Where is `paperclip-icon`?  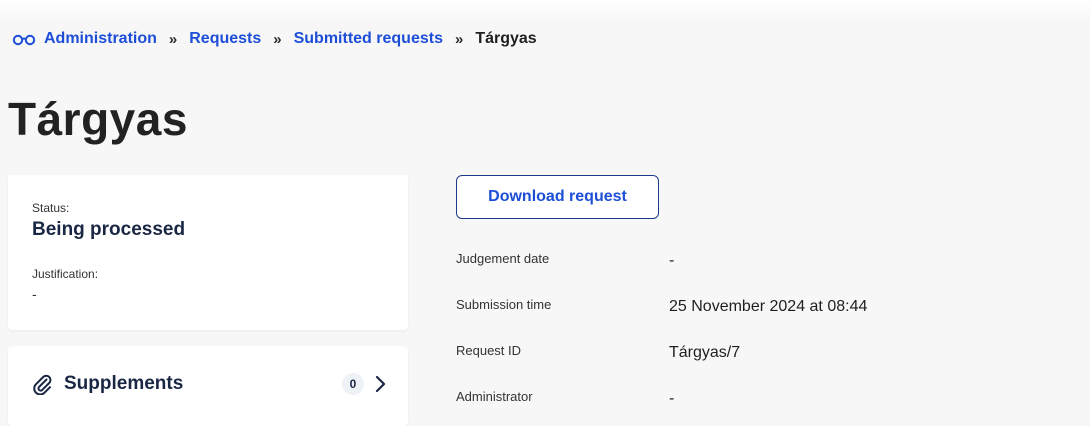 paperclip-icon is located at coordinates (42, 384).